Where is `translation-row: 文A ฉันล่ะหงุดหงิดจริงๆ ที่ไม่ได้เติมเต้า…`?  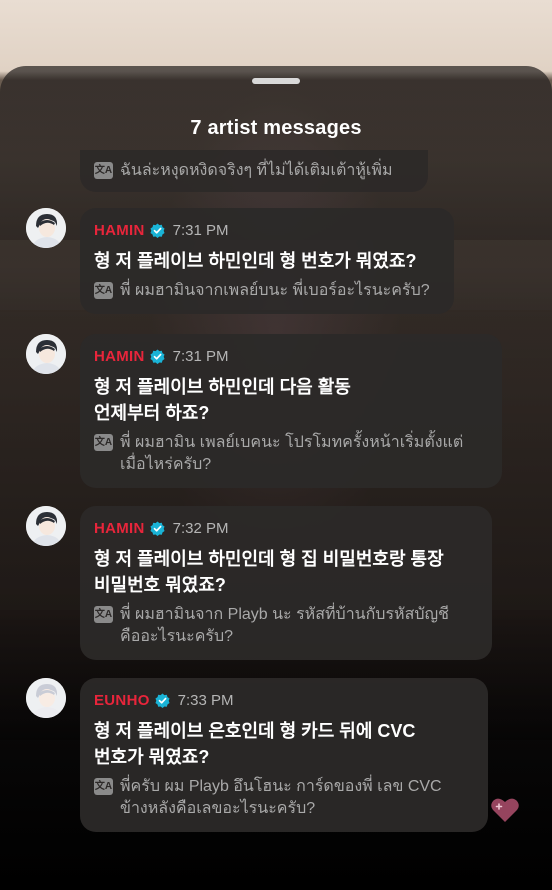
translation-row: 文A ฉันล่ะหงุดหงิดจริงๆ ที่ไม่ได้เติมเต้า… is located at coordinates (243, 171).